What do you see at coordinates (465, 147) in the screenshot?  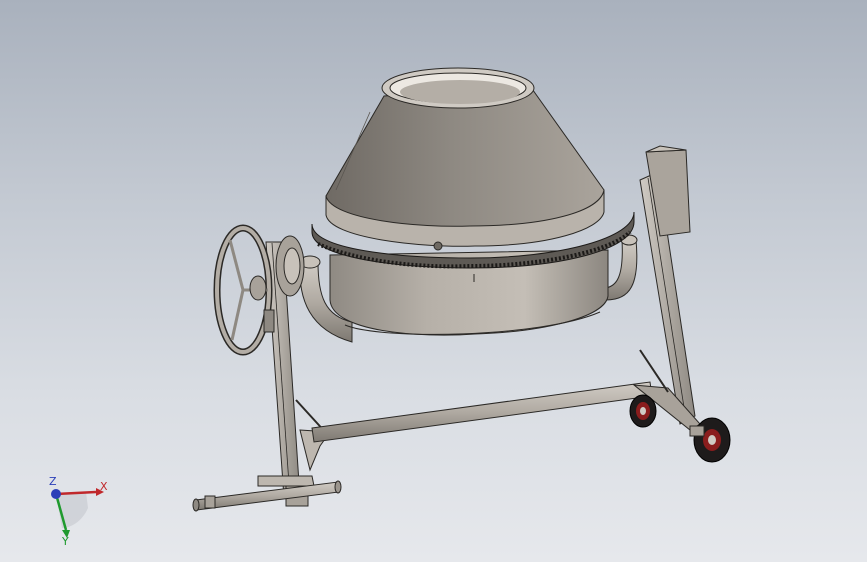 I see `drum-cone` at bounding box center [465, 147].